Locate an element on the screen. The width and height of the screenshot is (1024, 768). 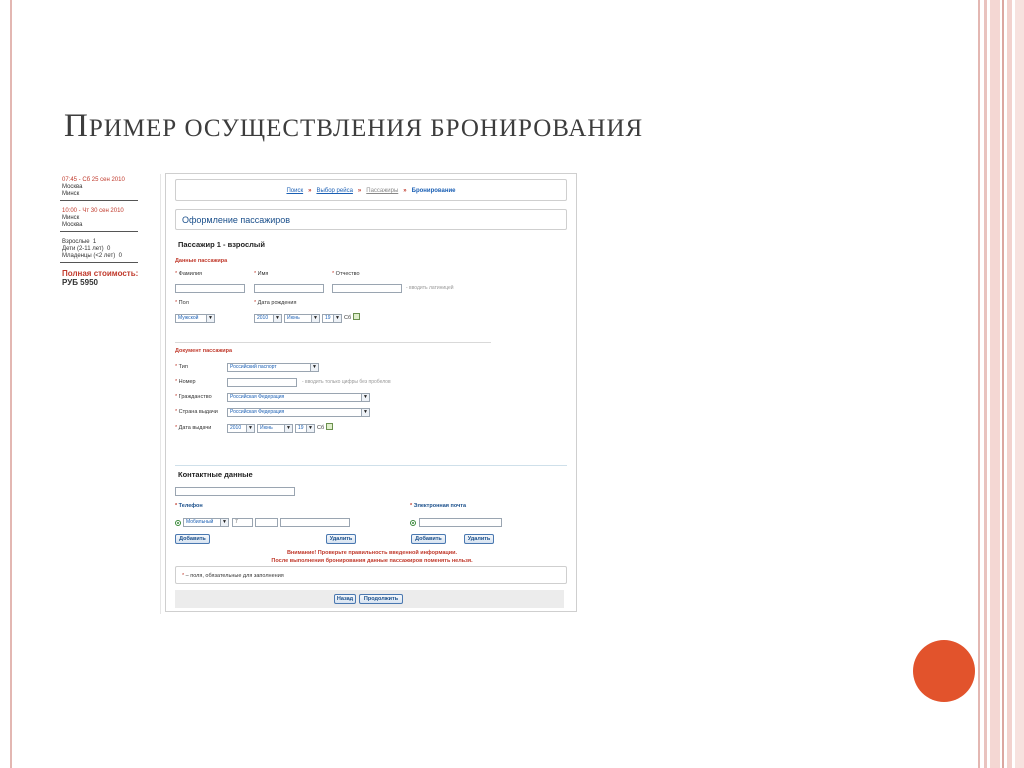
passenger-count-row: Дети (2-11 лет) 0 is located at coordinates (99, 249).